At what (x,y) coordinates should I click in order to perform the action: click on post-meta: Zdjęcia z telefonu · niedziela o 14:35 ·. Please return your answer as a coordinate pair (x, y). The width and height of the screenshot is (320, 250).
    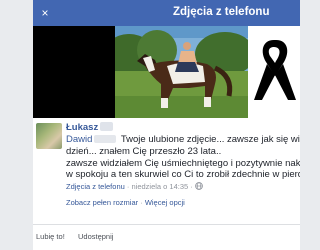
    Looking at the image, I should click on (134, 186).